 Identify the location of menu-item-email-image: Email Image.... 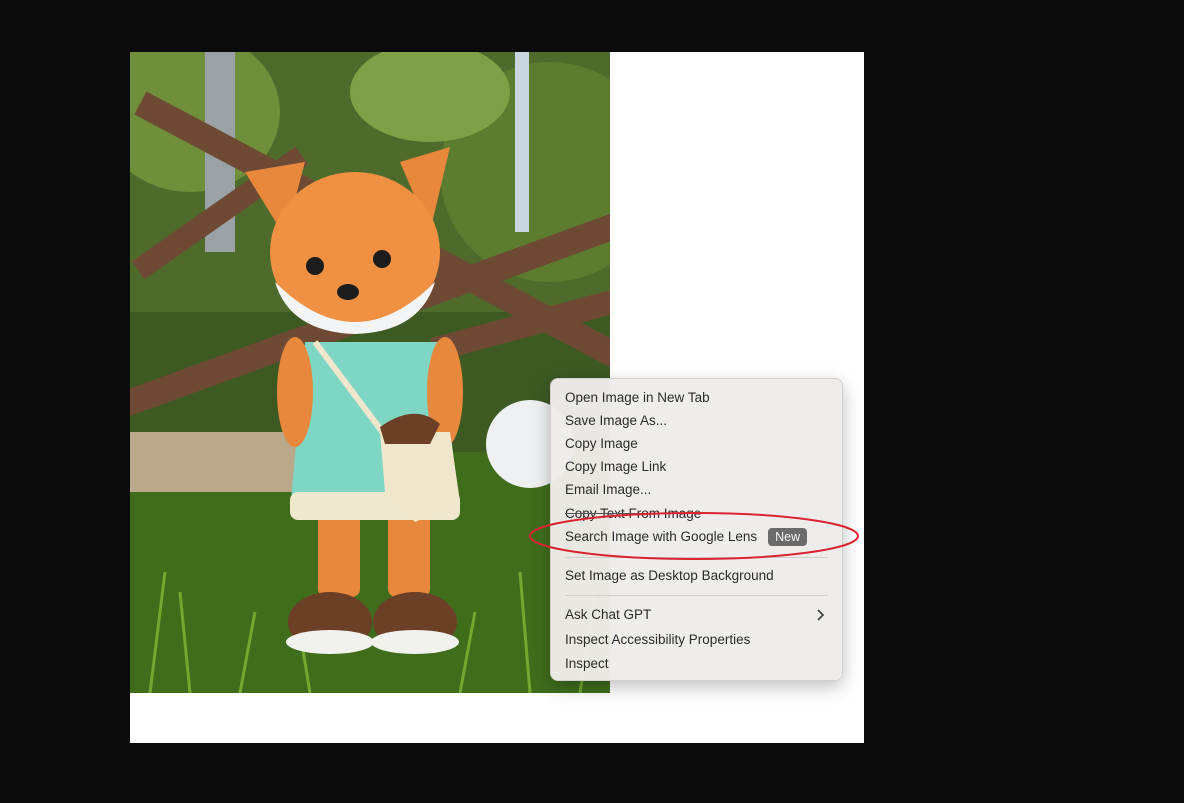
(698, 490).